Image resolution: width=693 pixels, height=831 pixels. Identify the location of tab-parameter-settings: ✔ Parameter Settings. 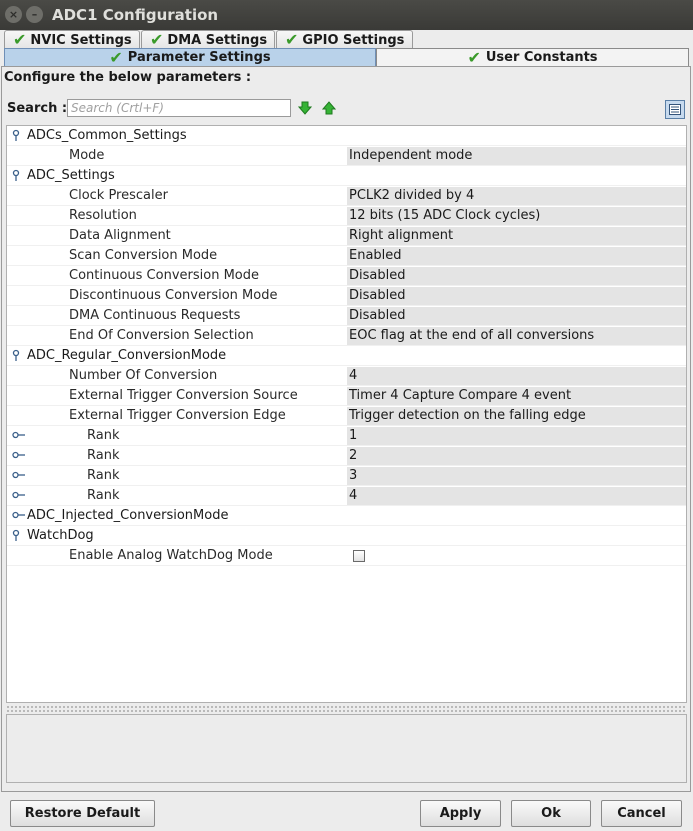
(190, 57).